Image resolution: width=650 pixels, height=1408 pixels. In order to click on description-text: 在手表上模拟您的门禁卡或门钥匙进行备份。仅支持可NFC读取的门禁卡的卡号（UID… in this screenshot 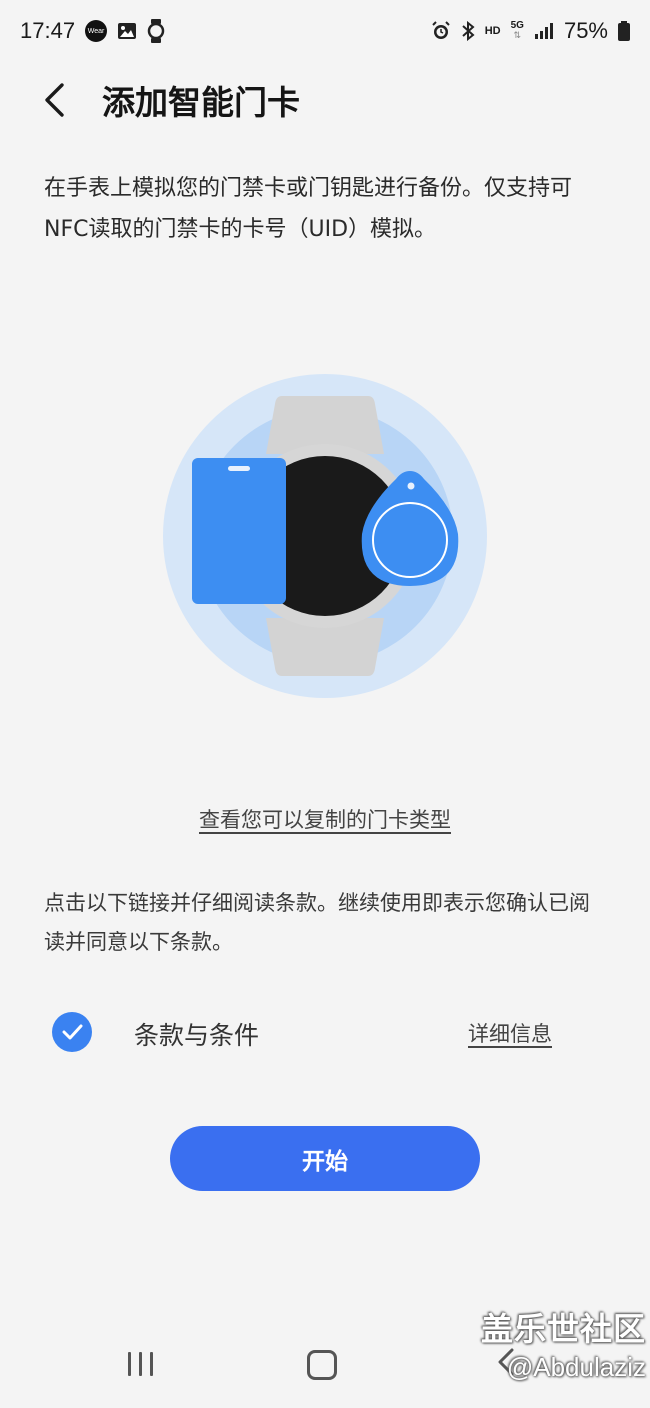, I will do `click(308, 209)`.